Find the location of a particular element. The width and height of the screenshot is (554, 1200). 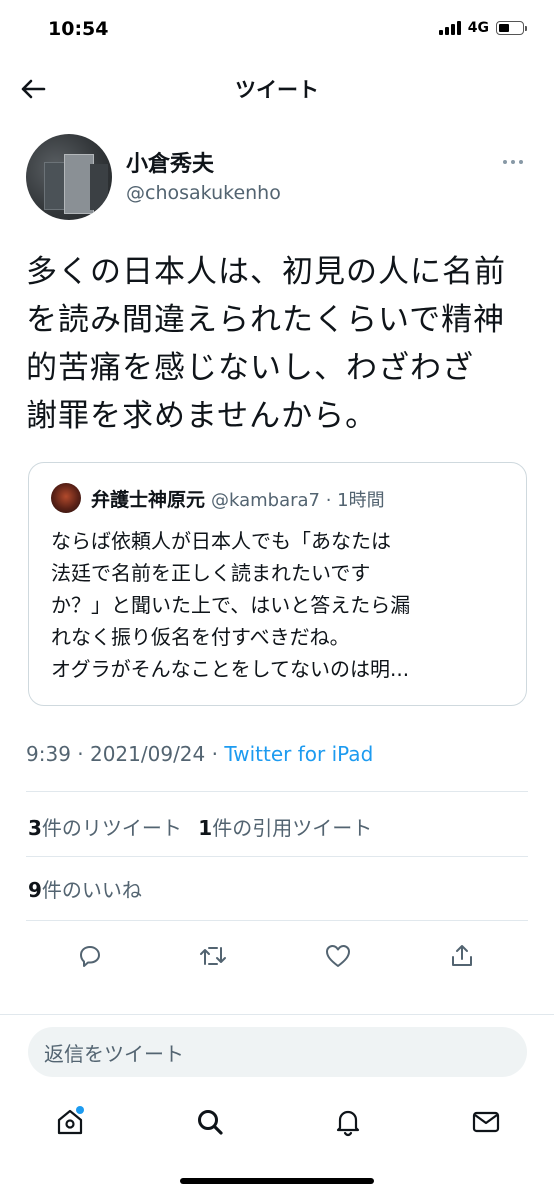

author-display-name: 小倉秀夫 is located at coordinates (170, 162).